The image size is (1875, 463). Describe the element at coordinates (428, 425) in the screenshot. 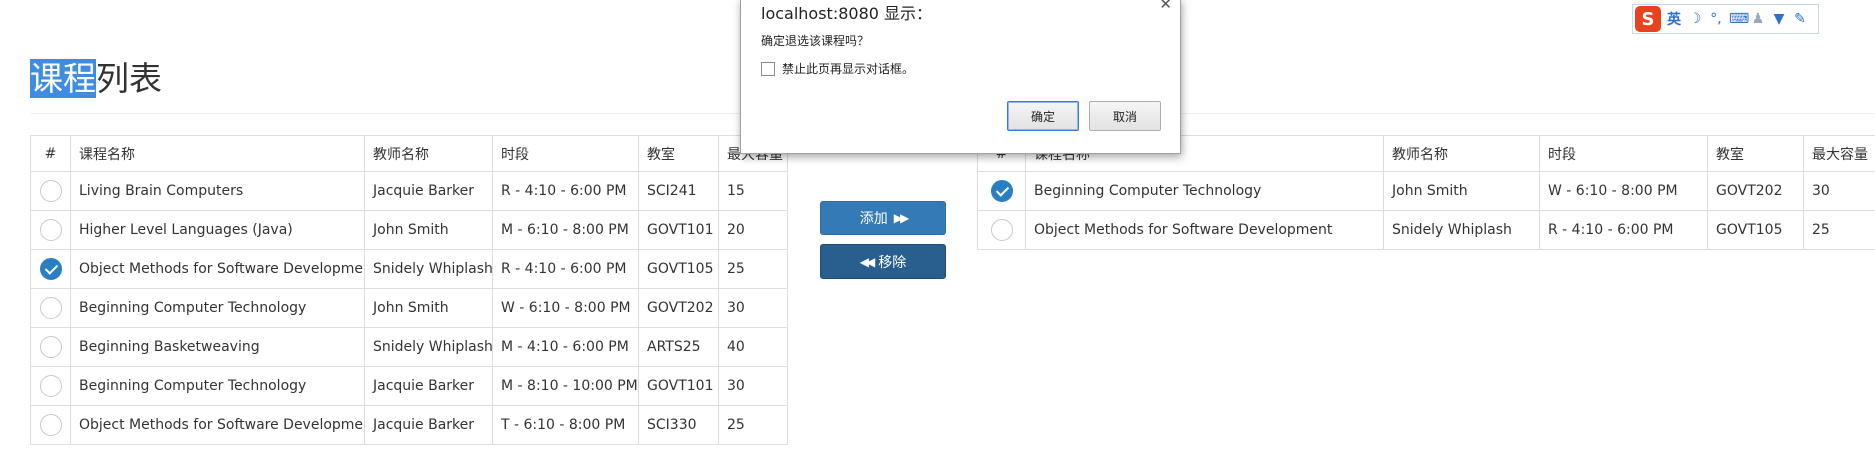

I see `teacher-name-cell: Jacquie Barker` at that location.